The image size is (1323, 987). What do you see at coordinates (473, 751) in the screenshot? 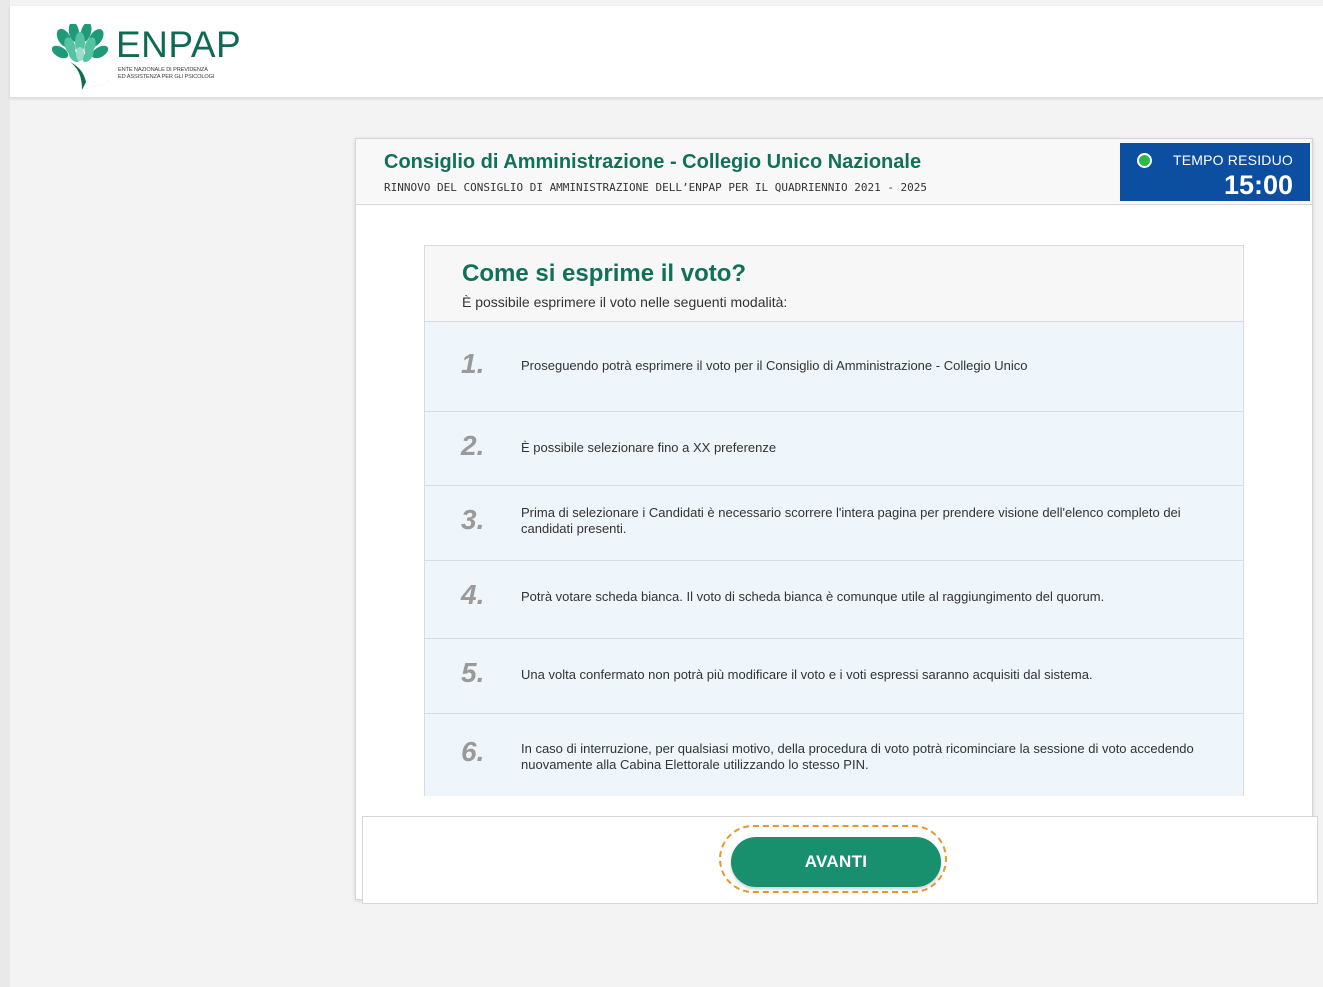
I see `item-number: 6.` at bounding box center [473, 751].